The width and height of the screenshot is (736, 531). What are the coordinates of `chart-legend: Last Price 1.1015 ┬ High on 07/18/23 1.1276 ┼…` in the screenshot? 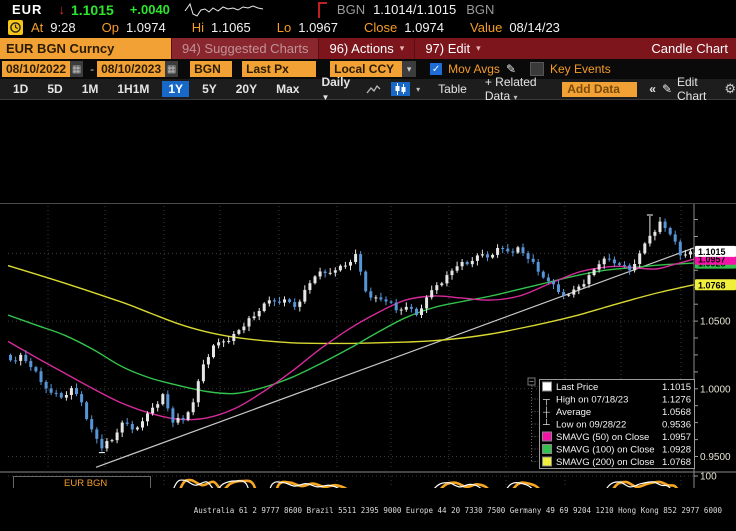 It's located at (611, 423).